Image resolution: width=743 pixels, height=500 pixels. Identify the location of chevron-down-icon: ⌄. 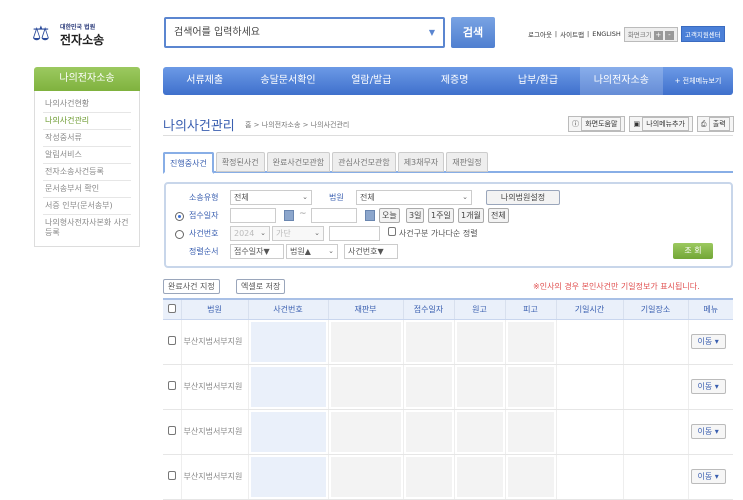
(317, 233).